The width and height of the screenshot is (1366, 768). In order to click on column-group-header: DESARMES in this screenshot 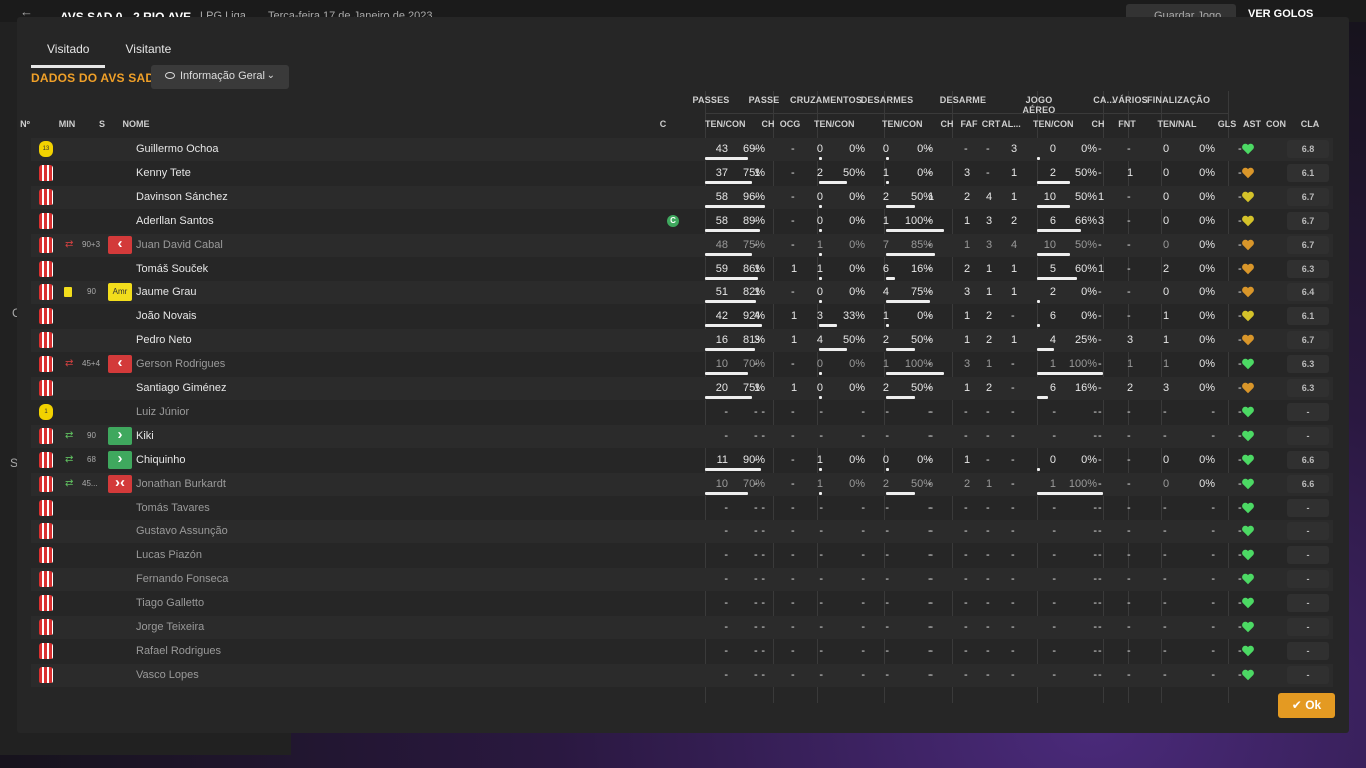, I will do `click(887, 100)`.